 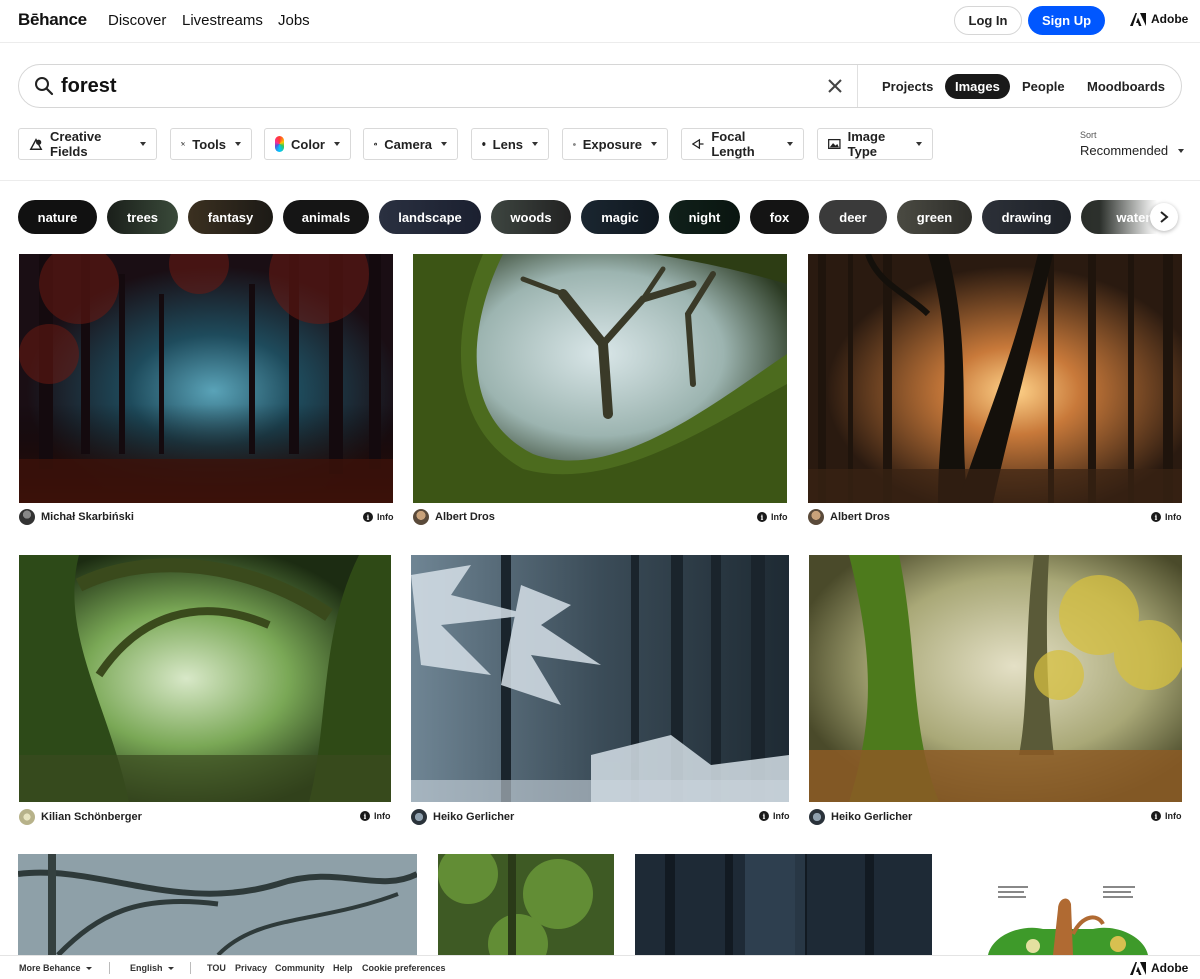 I want to click on adobe-logo-icon, so click(x=1138, y=19).